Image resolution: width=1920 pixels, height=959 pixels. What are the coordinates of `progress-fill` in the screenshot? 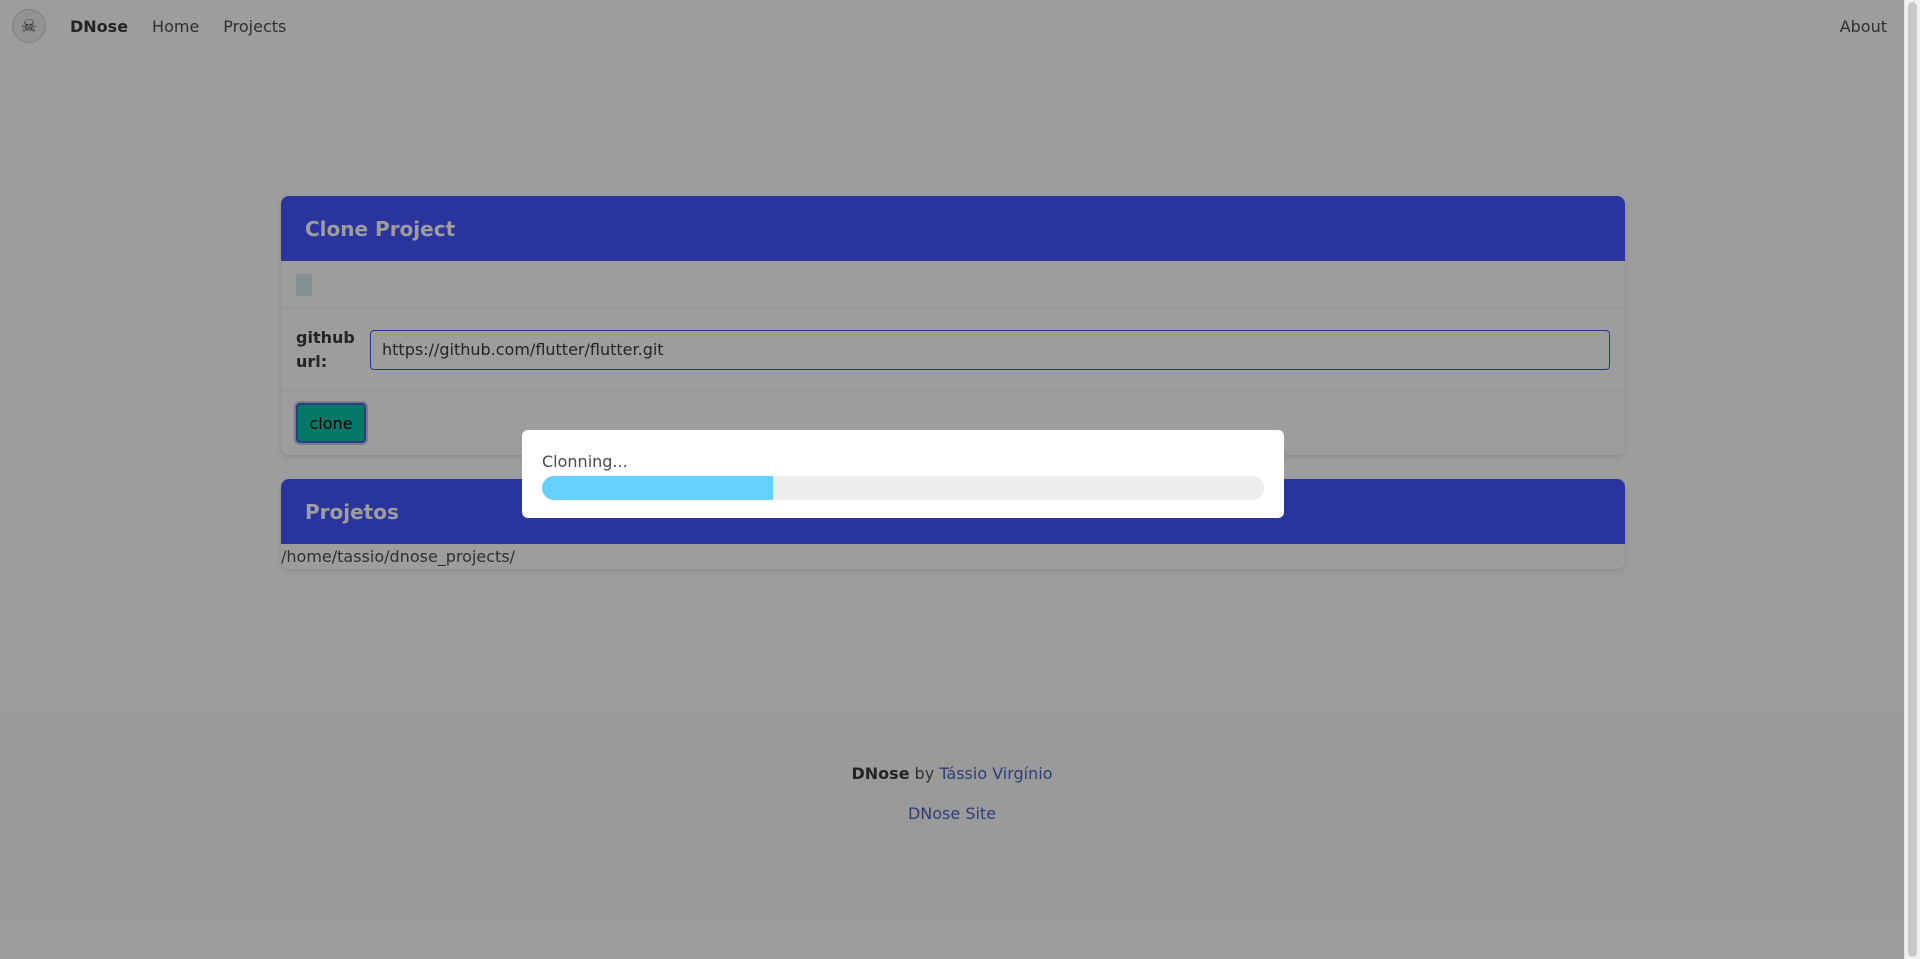 It's located at (658, 488).